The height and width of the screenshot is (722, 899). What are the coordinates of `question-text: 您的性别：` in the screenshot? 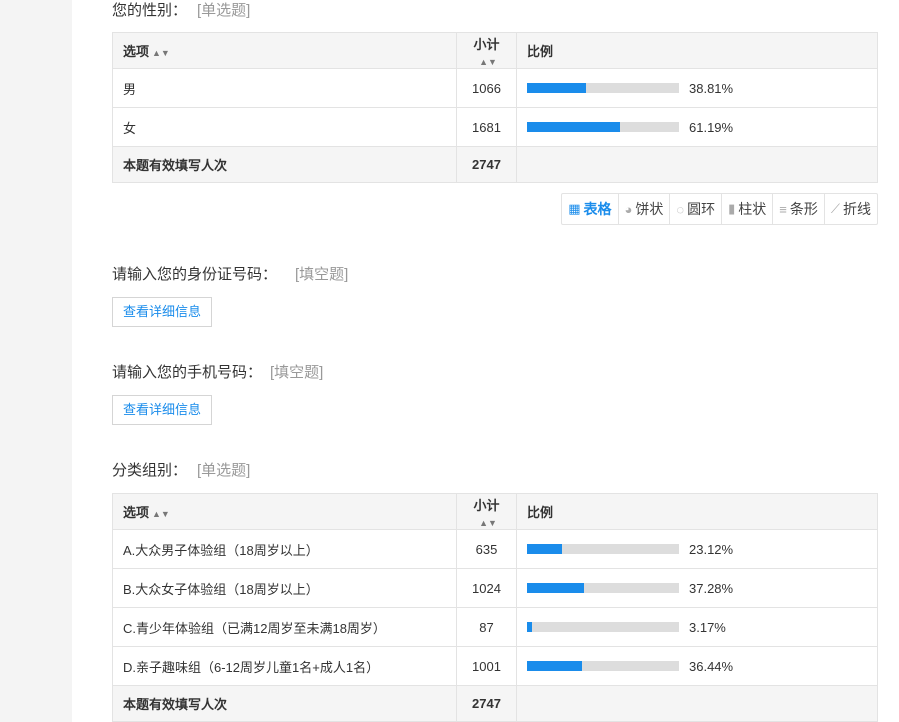 It's located at (150, 10).